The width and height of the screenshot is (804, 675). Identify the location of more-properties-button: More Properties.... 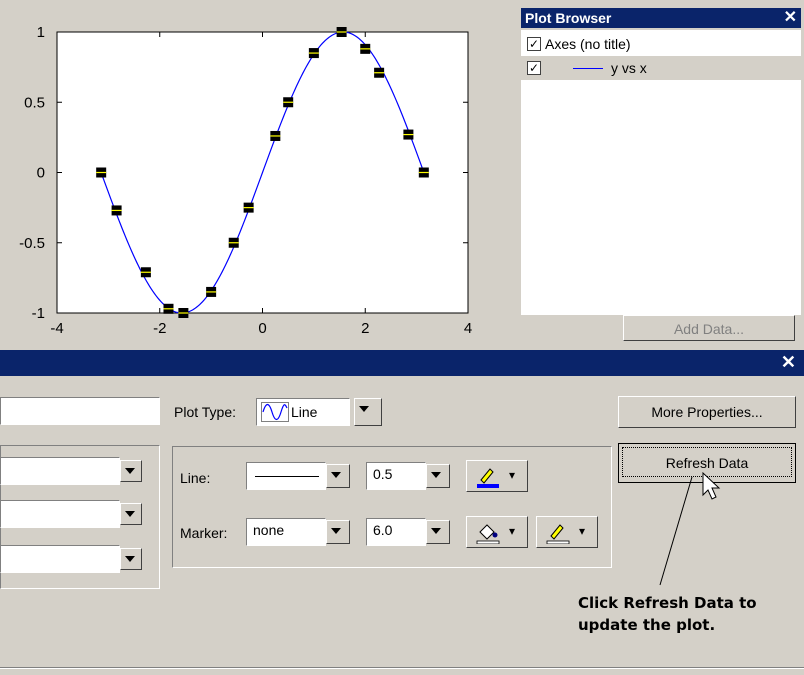
(707, 412).